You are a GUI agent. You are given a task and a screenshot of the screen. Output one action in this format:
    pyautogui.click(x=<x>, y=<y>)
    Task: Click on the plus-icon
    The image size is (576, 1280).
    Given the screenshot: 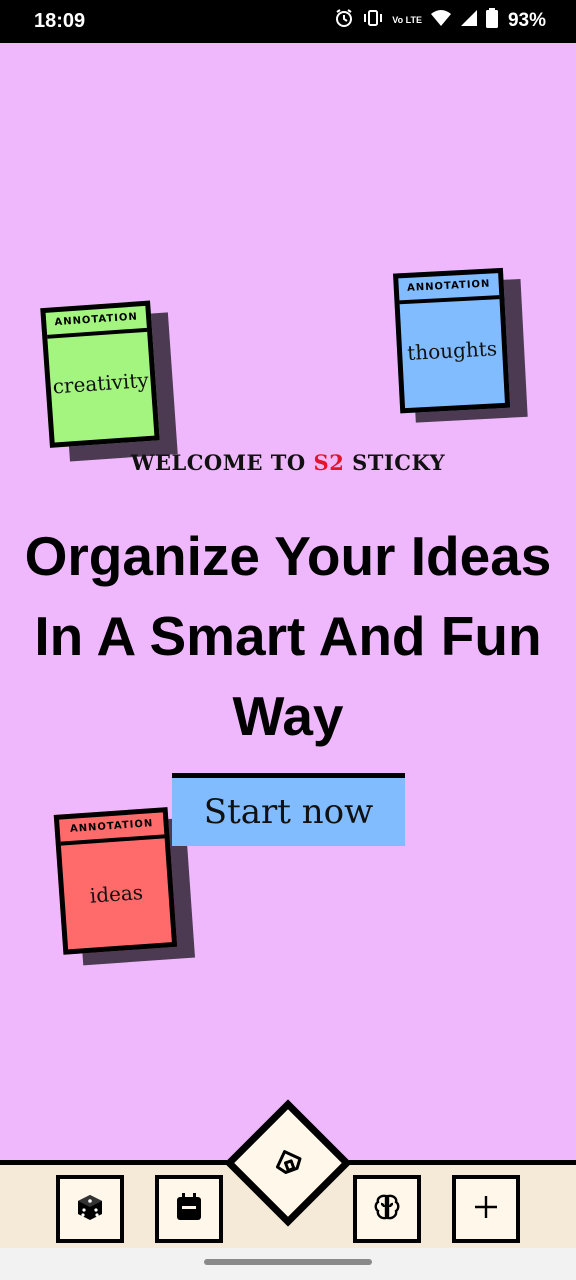 What is the action you would take?
    pyautogui.click(x=486, y=1209)
    